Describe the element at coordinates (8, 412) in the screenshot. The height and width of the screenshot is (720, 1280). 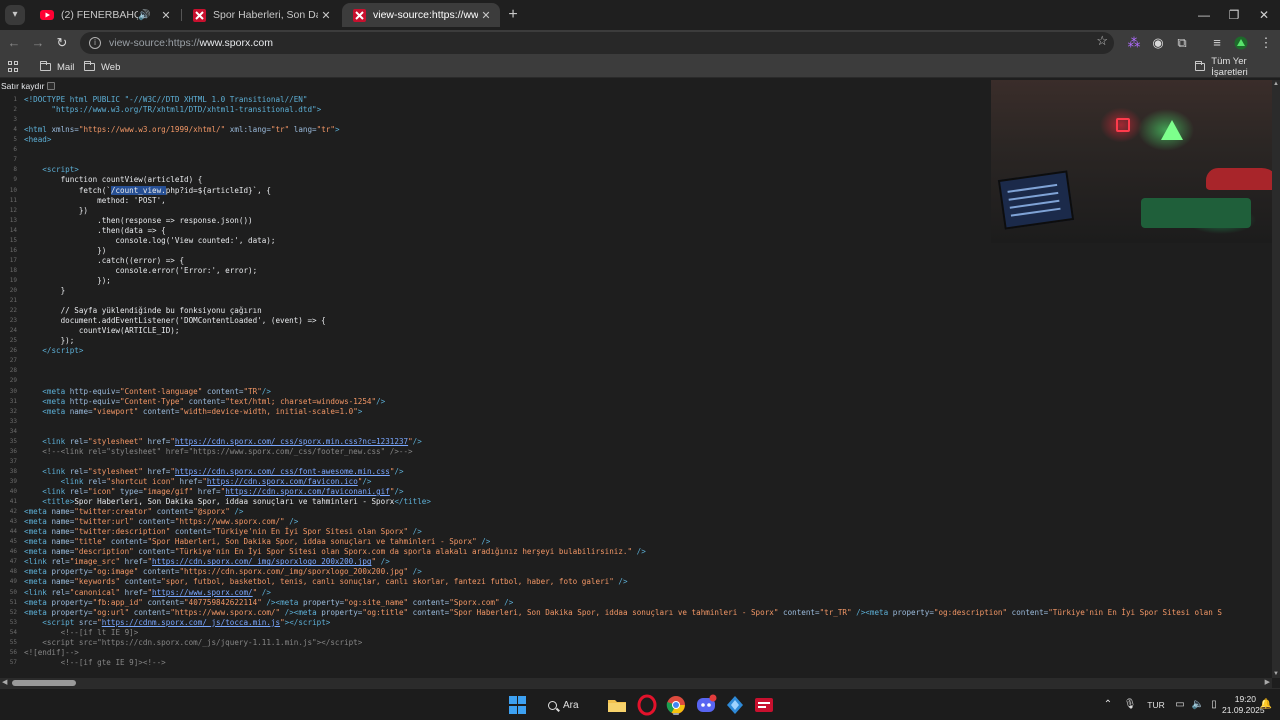
I see `line-number: 32` at that location.